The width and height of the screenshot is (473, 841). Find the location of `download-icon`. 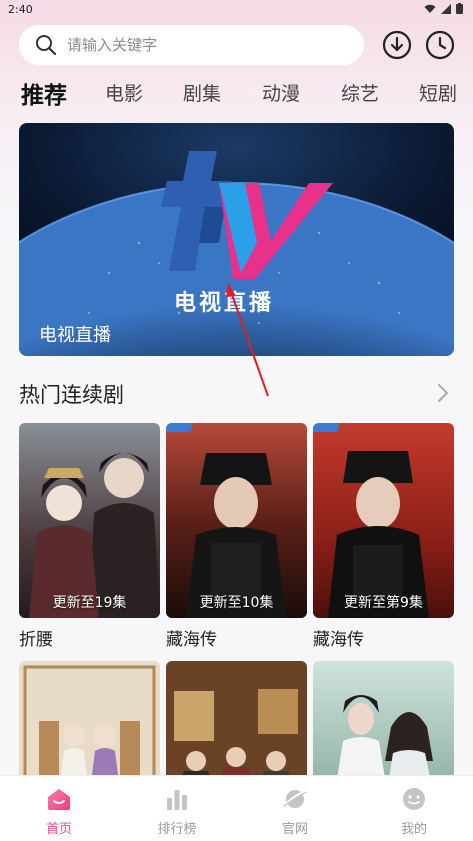

download-icon is located at coordinates (397, 45).